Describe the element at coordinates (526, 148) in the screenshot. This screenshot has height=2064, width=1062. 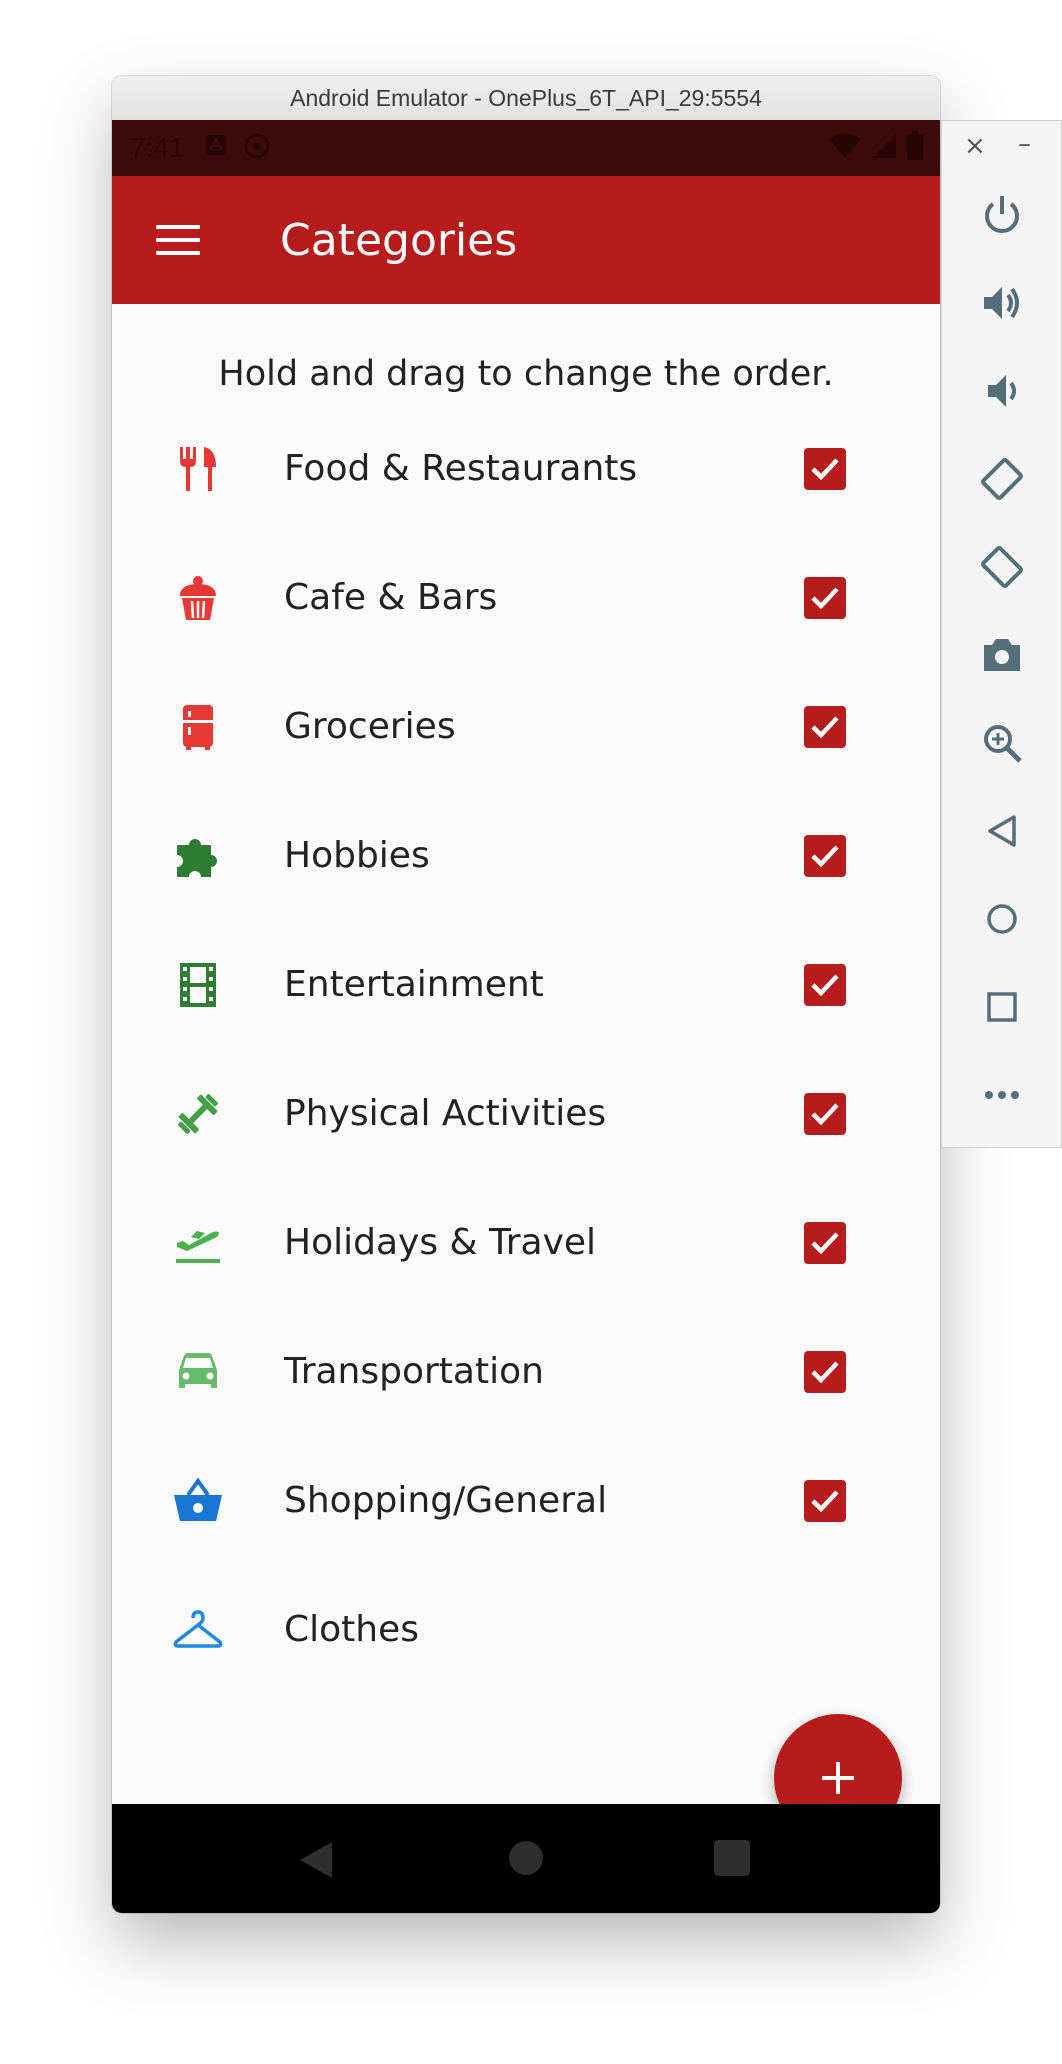
I see `status-bar: 7:41` at that location.